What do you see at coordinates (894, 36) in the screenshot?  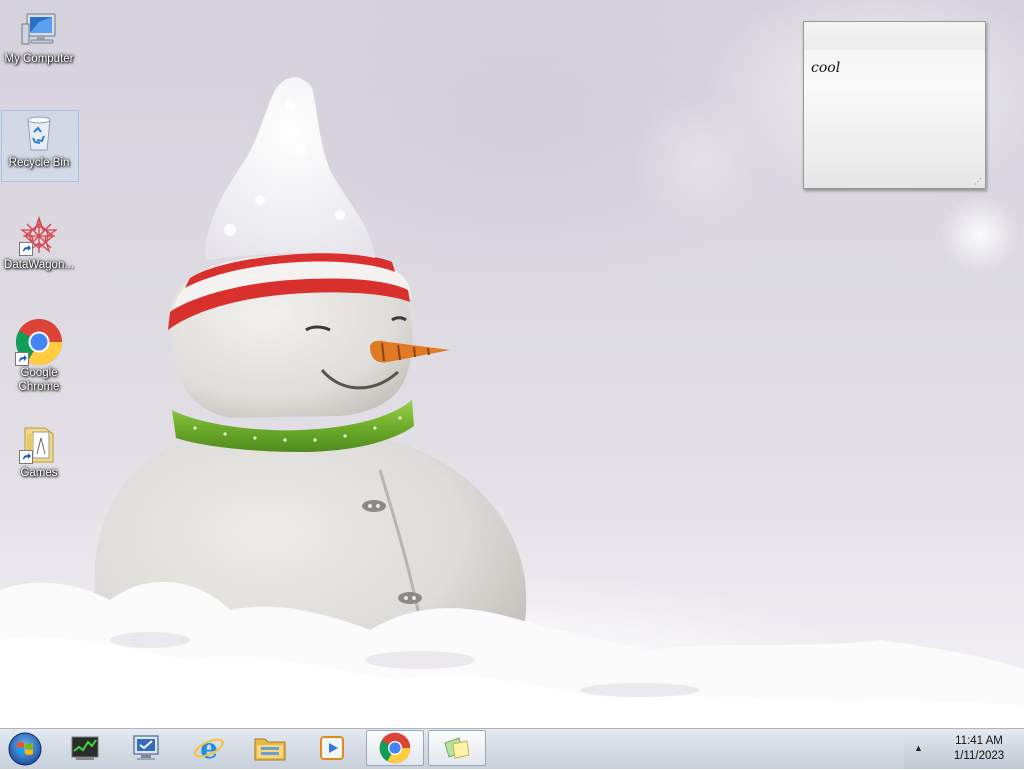 I see `sticky-note-title-bar` at bounding box center [894, 36].